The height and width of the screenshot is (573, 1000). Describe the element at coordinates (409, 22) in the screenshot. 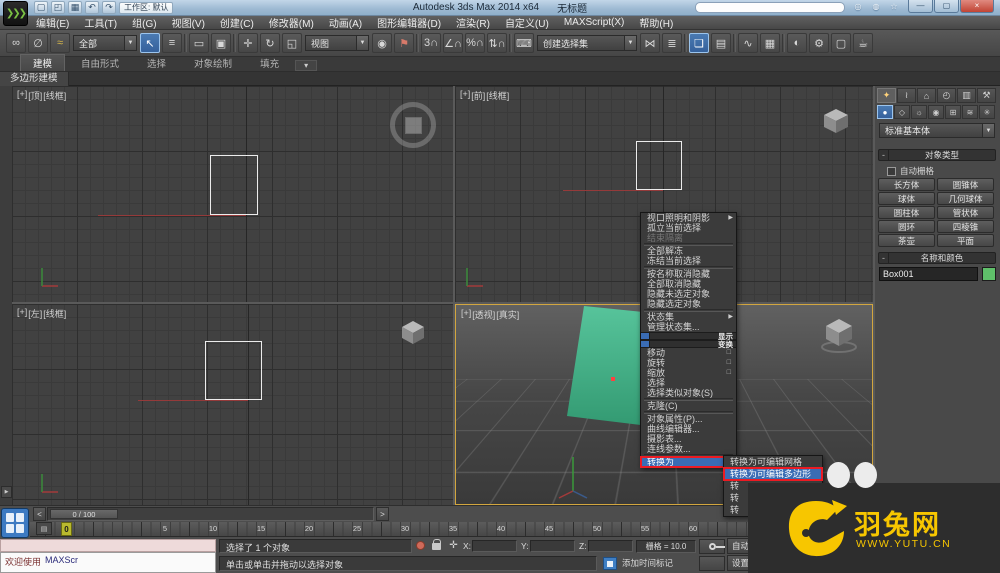

I see `menu-item: 图形编辑器(D)` at that location.